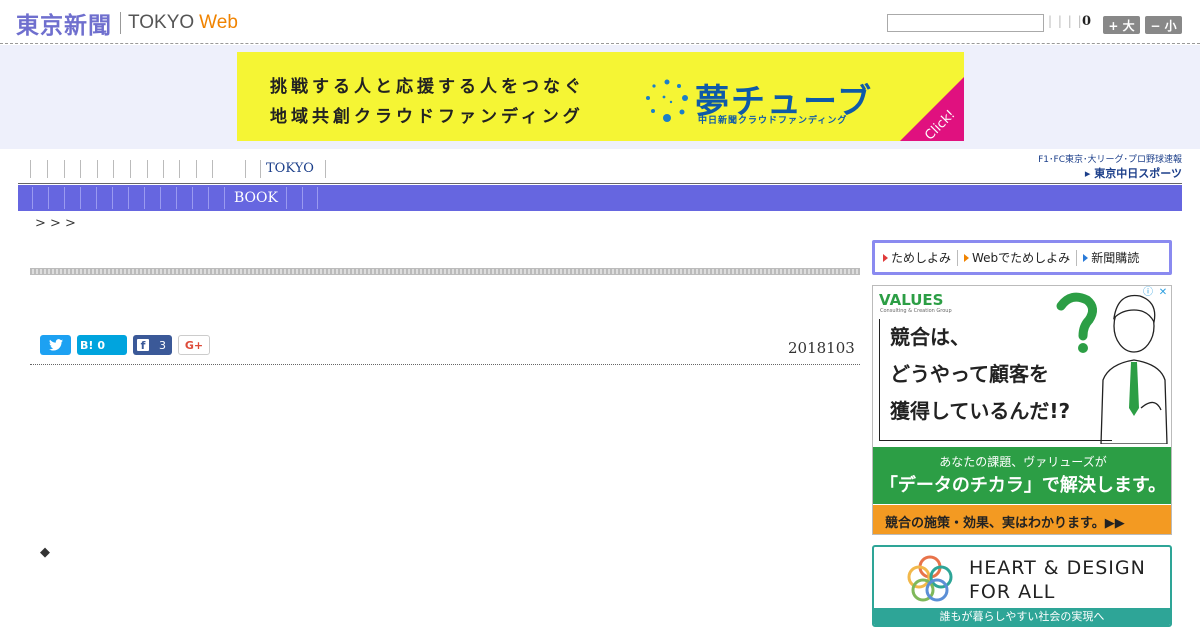 This screenshot has width=1200, height=630. I want to click on heart-ad-line-2: FOR ALL, so click(1012, 592).